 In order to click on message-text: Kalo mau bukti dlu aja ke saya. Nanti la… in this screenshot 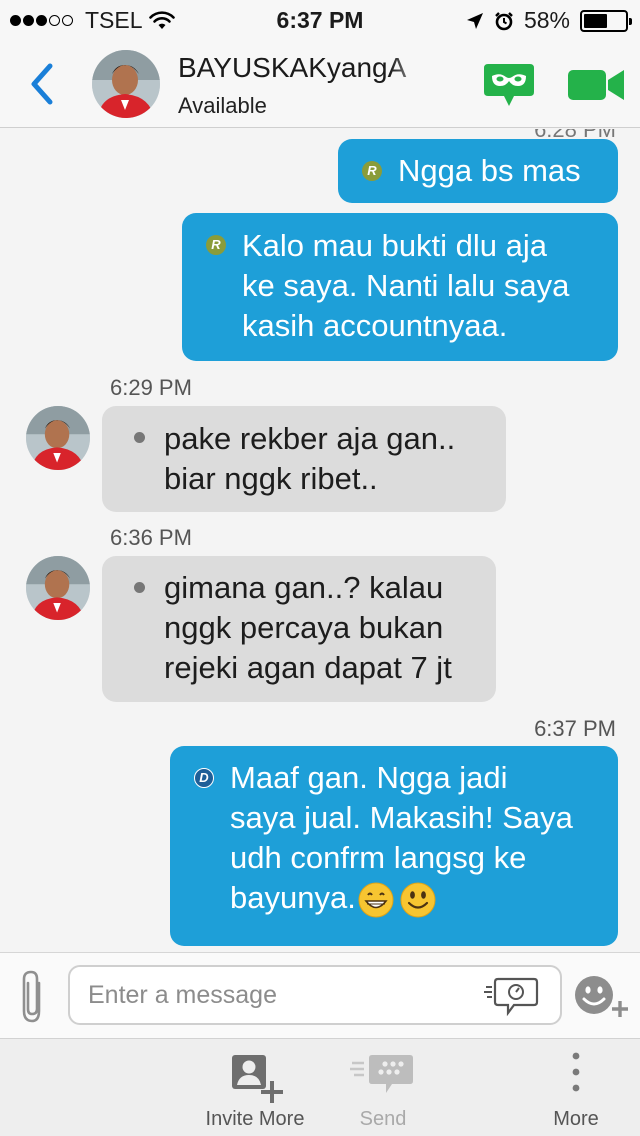, I will do `click(406, 285)`.